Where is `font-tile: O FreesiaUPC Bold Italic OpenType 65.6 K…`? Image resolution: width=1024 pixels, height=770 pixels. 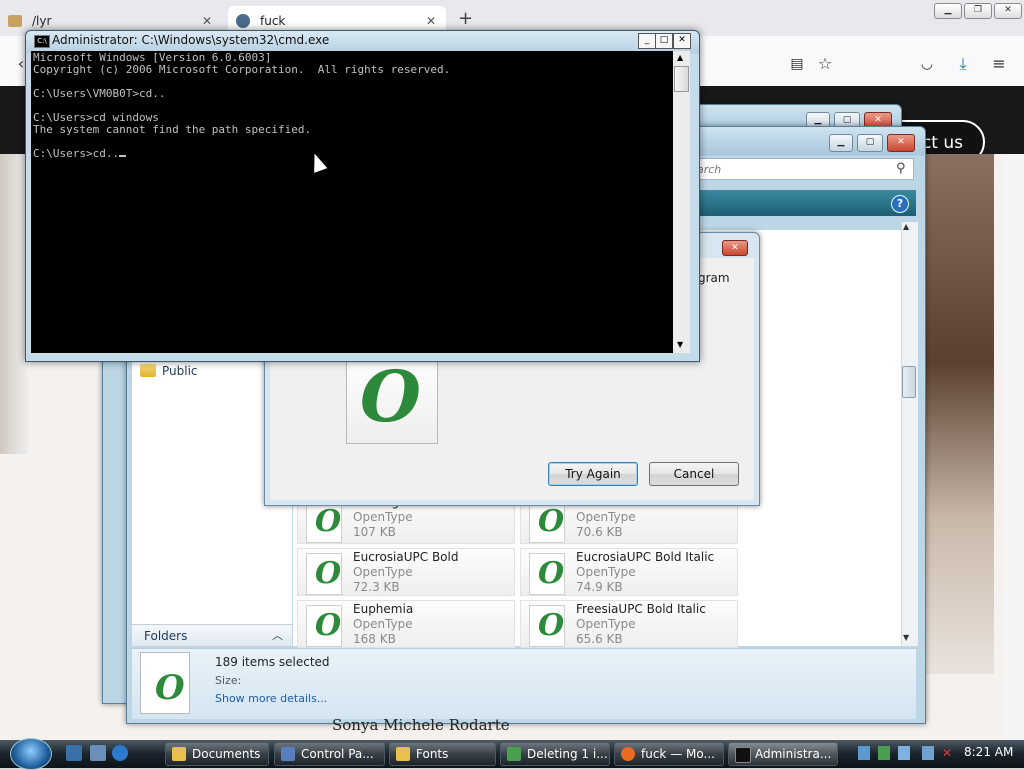
font-tile: O FreesiaUPC Bold Italic OpenType 65.6 K… is located at coordinates (629, 624).